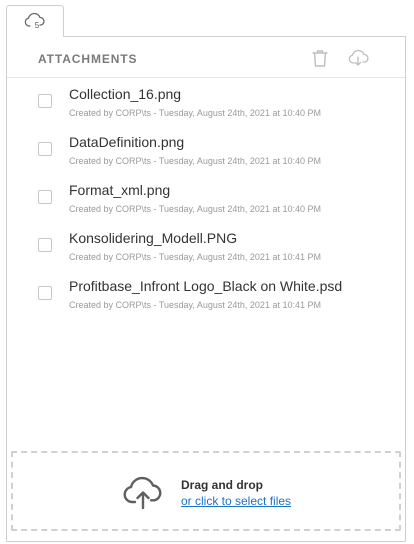  I want to click on file-name: Format_xml.png, so click(119, 190).